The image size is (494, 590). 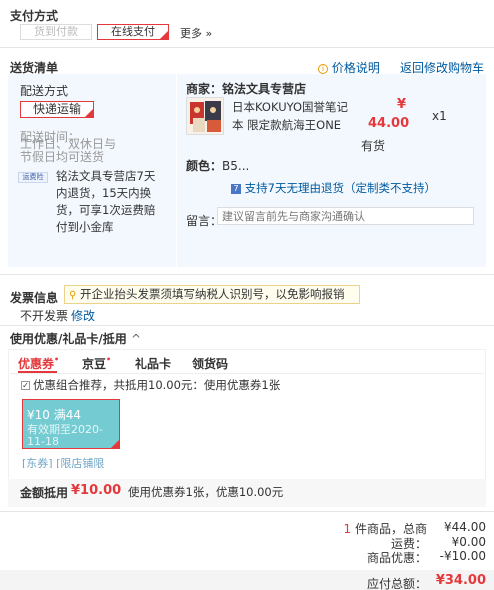 What do you see at coordinates (323, 68) in the screenshot?
I see `info-icon: i` at bounding box center [323, 68].